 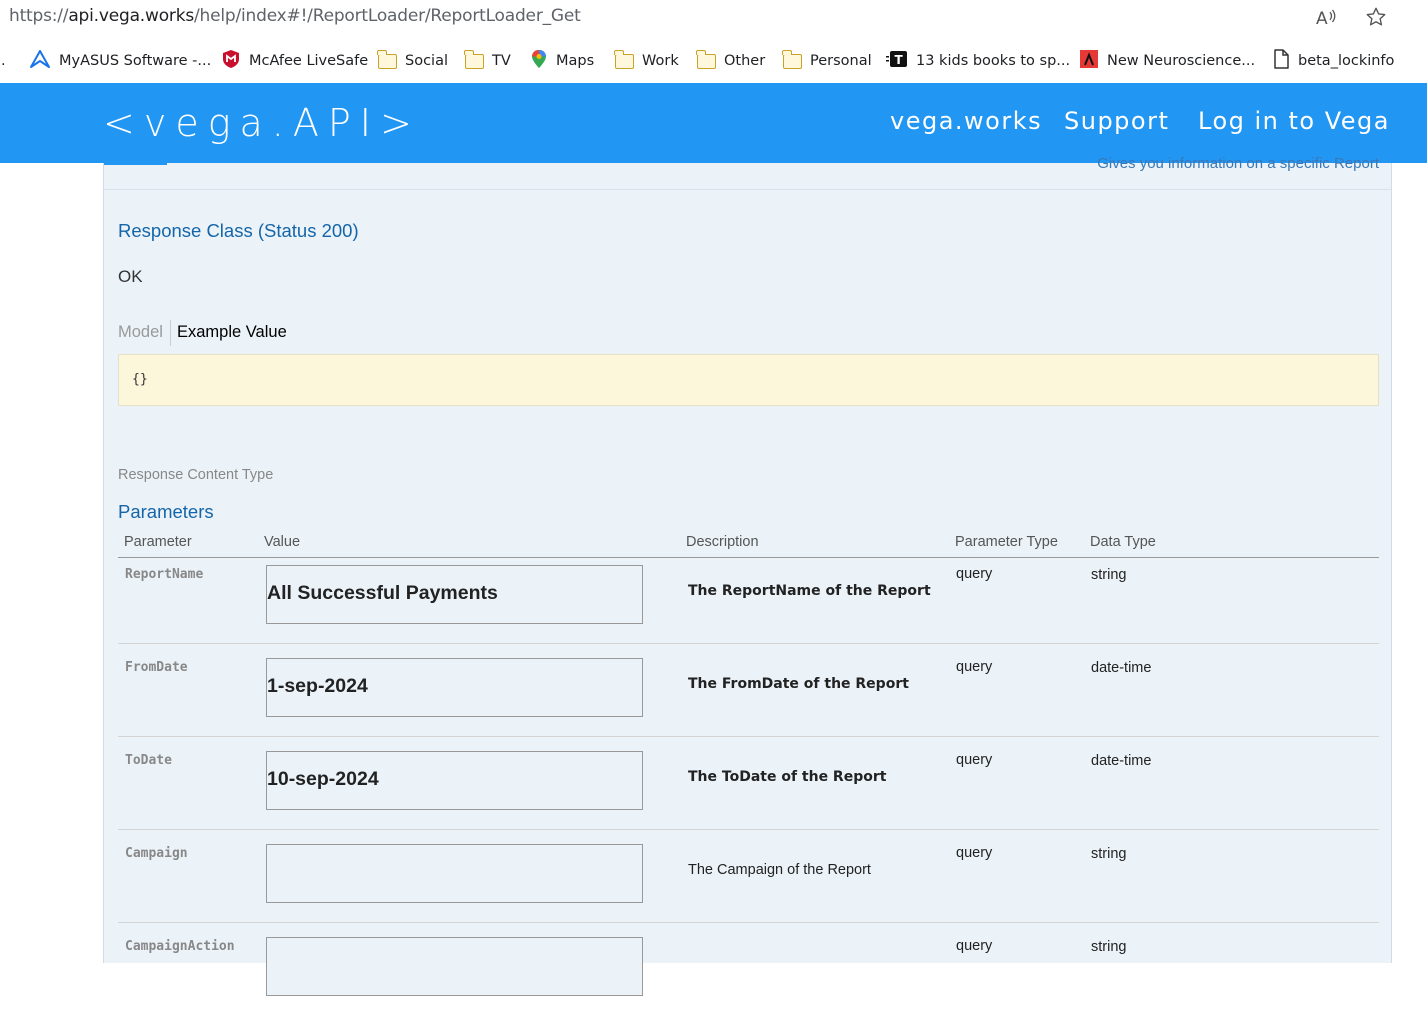 I want to click on bookmark-other: Other, so click(x=731, y=60).